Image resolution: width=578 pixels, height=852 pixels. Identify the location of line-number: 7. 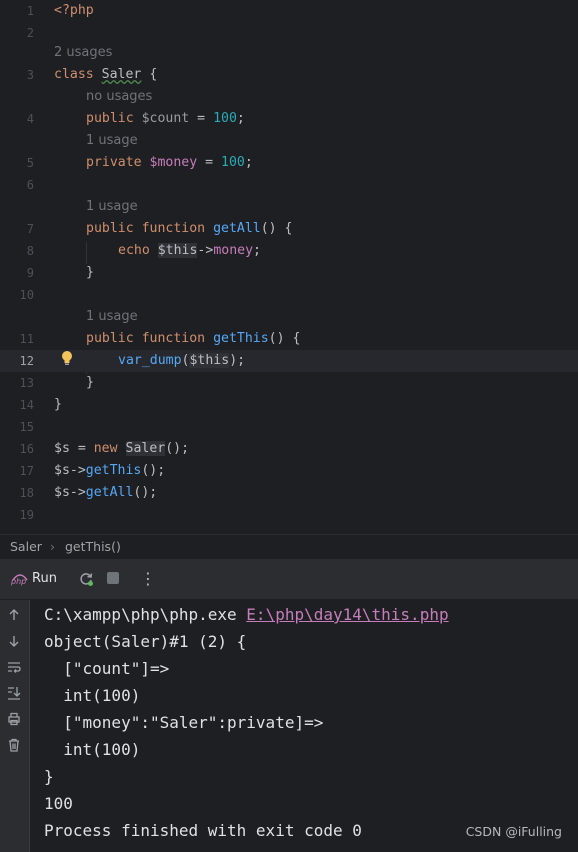
(30, 229).